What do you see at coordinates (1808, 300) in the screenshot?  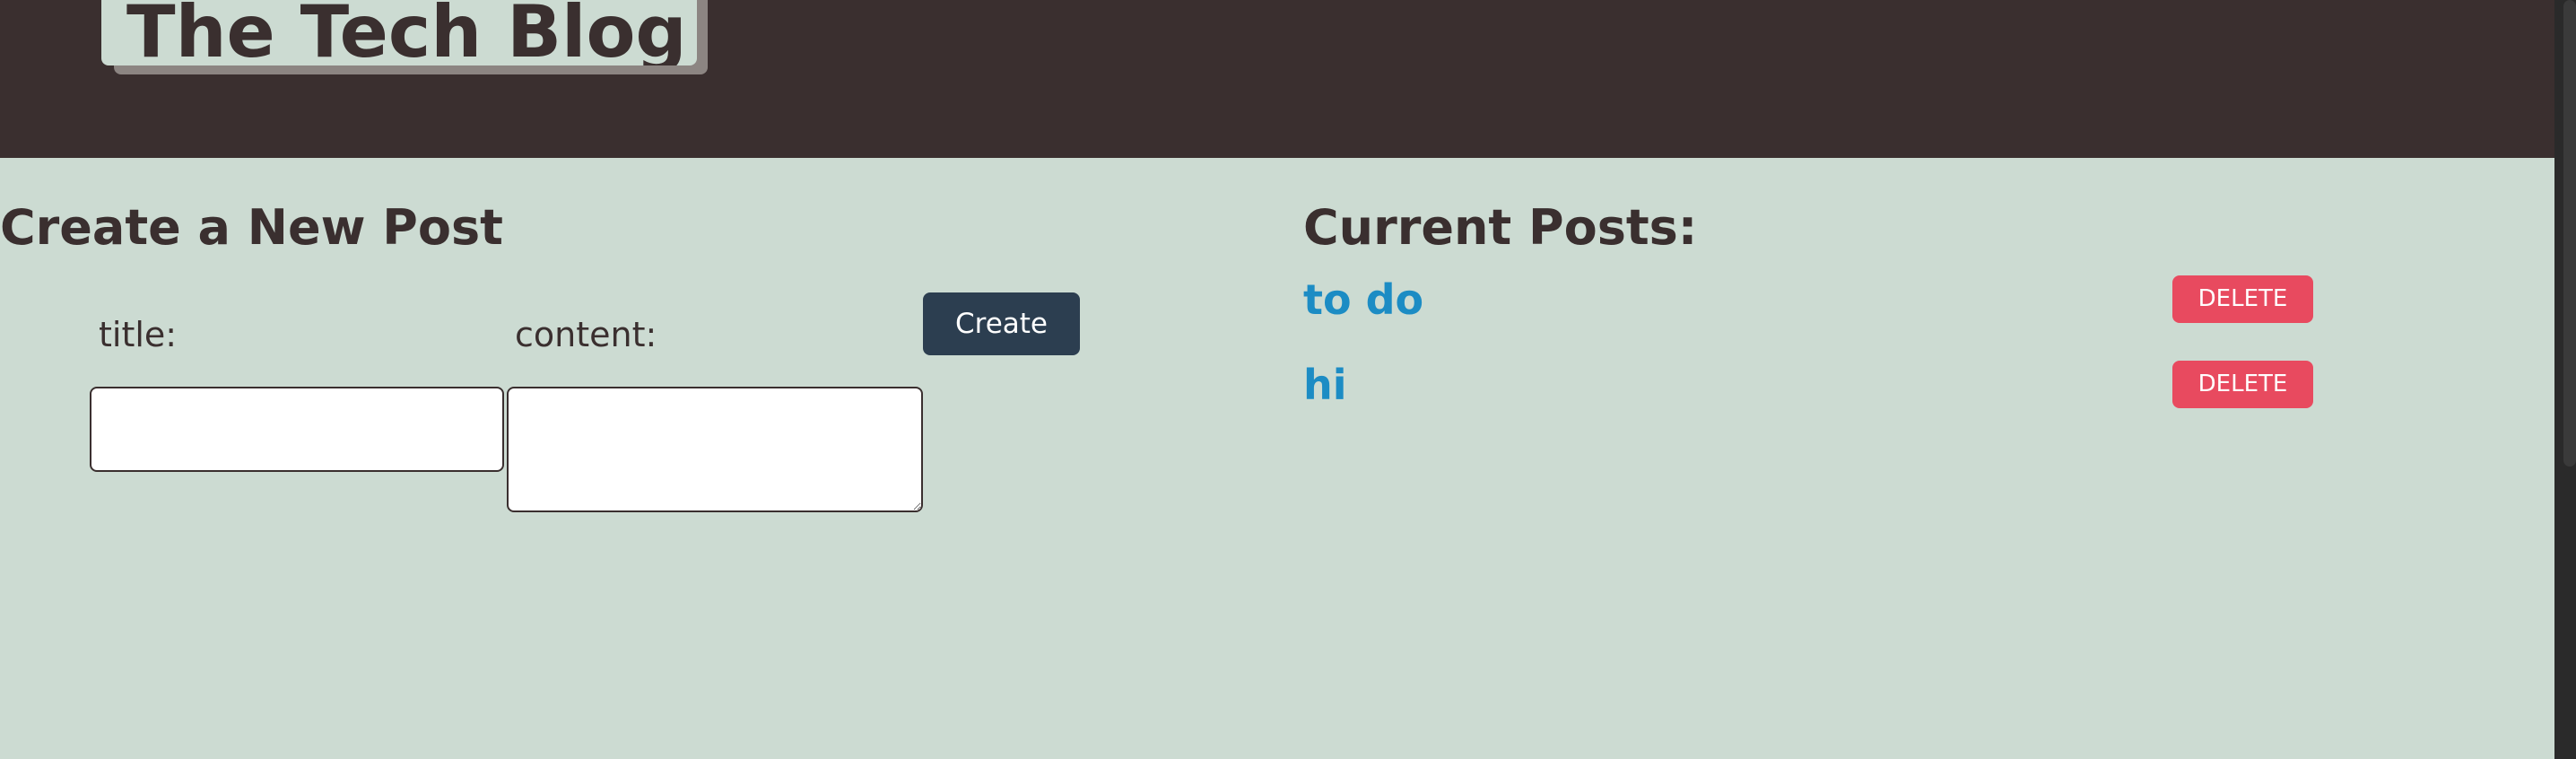 I see `post-item: to do DELETE` at bounding box center [1808, 300].